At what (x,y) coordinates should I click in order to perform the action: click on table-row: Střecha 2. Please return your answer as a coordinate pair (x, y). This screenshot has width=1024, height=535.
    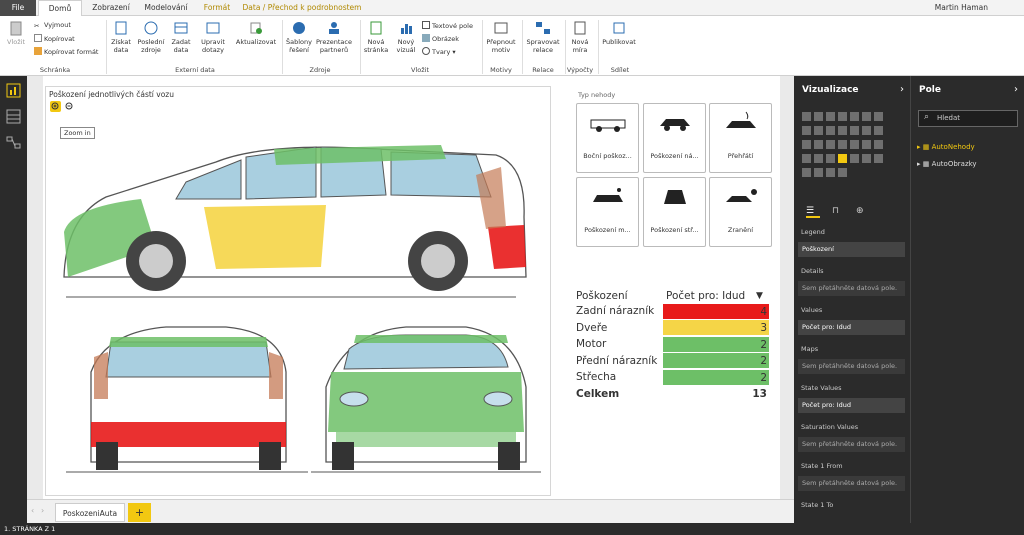
    Looking at the image, I should click on (672, 377).